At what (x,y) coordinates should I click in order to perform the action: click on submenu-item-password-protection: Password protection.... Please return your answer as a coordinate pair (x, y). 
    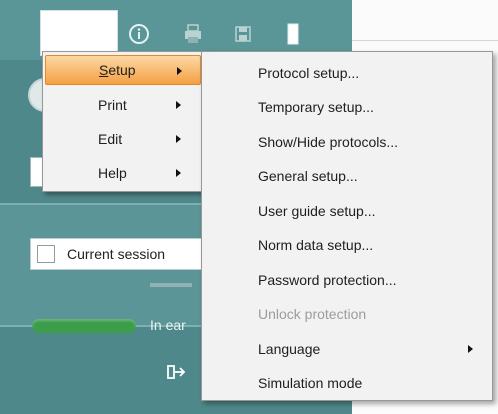
    Looking at the image, I should click on (347, 280).